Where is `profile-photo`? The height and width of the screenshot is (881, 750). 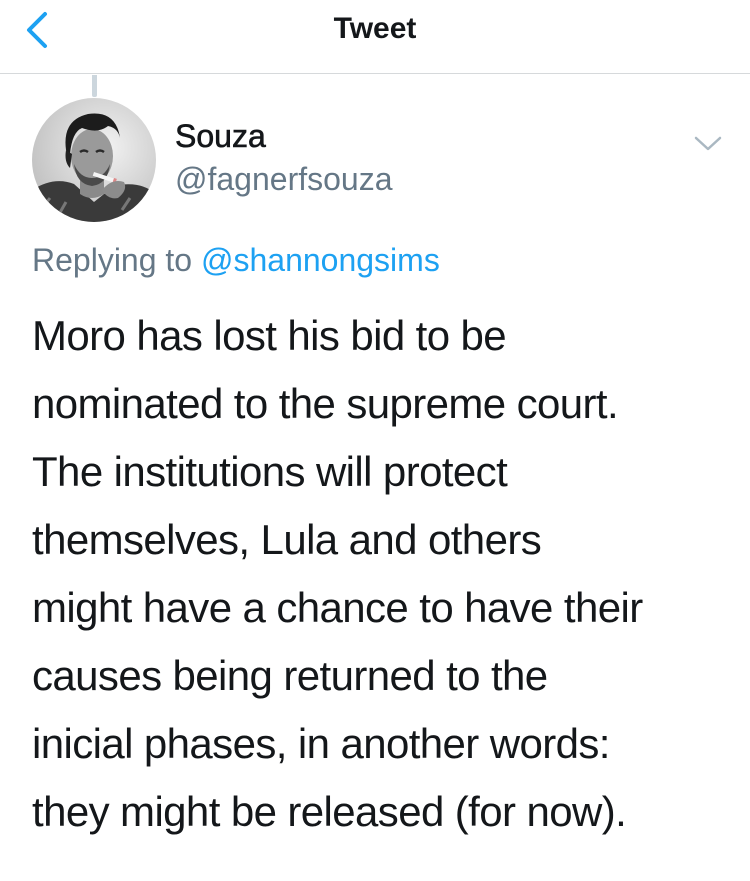
profile-photo is located at coordinates (94, 160).